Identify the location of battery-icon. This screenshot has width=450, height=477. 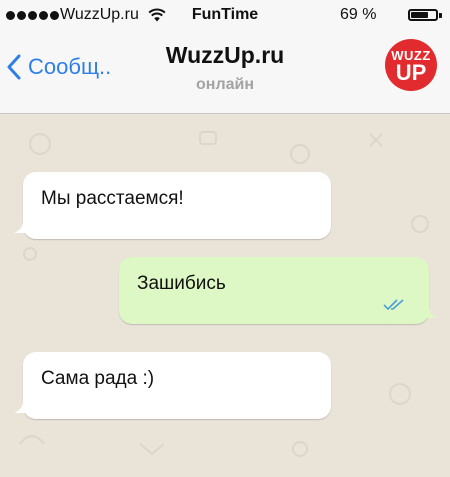
(423, 15).